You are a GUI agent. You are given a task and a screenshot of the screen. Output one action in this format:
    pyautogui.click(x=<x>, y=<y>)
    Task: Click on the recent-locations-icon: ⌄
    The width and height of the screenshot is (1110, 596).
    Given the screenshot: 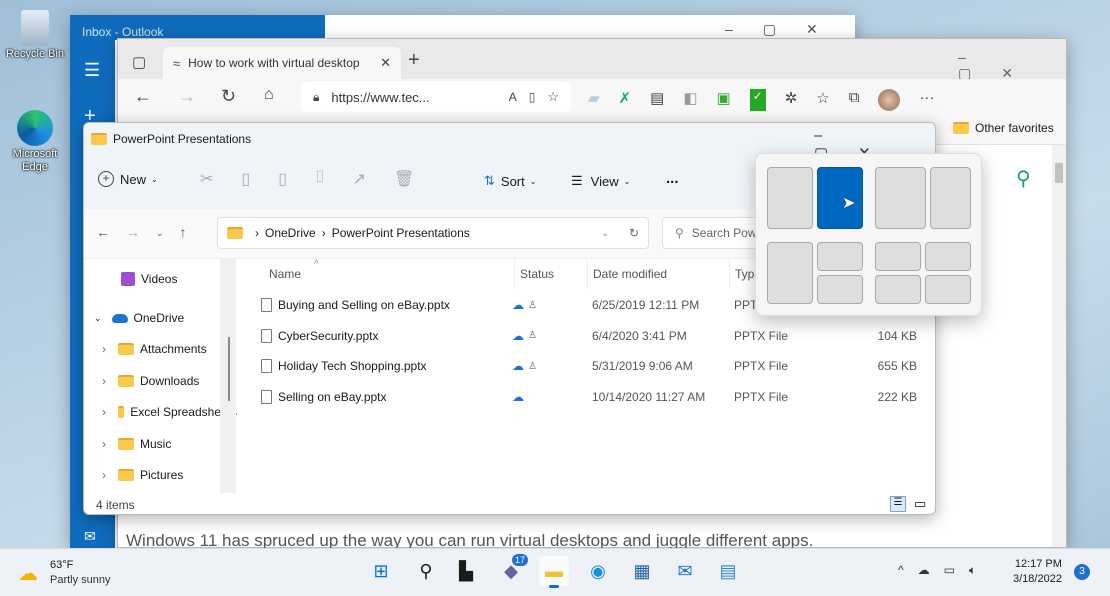 What is the action you would take?
    pyautogui.click(x=160, y=233)
    